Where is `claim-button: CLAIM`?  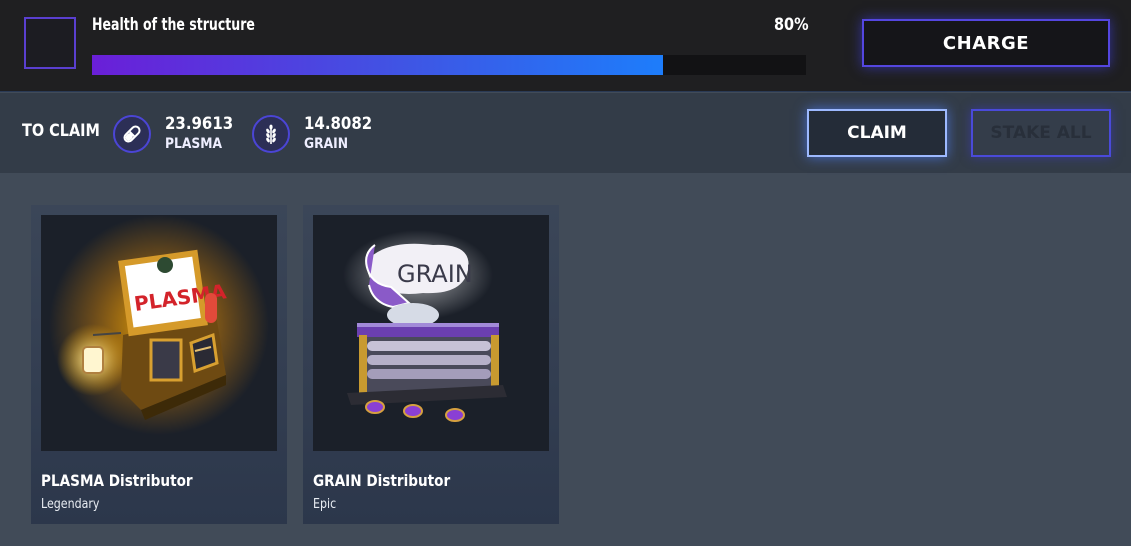 claim-button: CLAIM is located at coordinates (877, 133).